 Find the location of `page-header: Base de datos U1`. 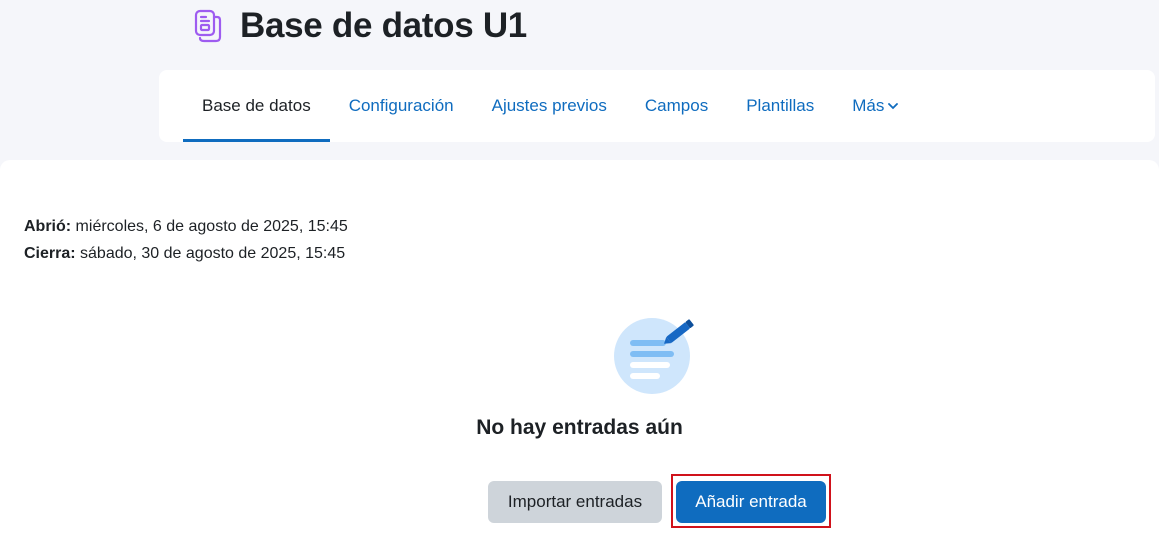

page-header: Base de datos U1 is located at coordinates (359, 26).